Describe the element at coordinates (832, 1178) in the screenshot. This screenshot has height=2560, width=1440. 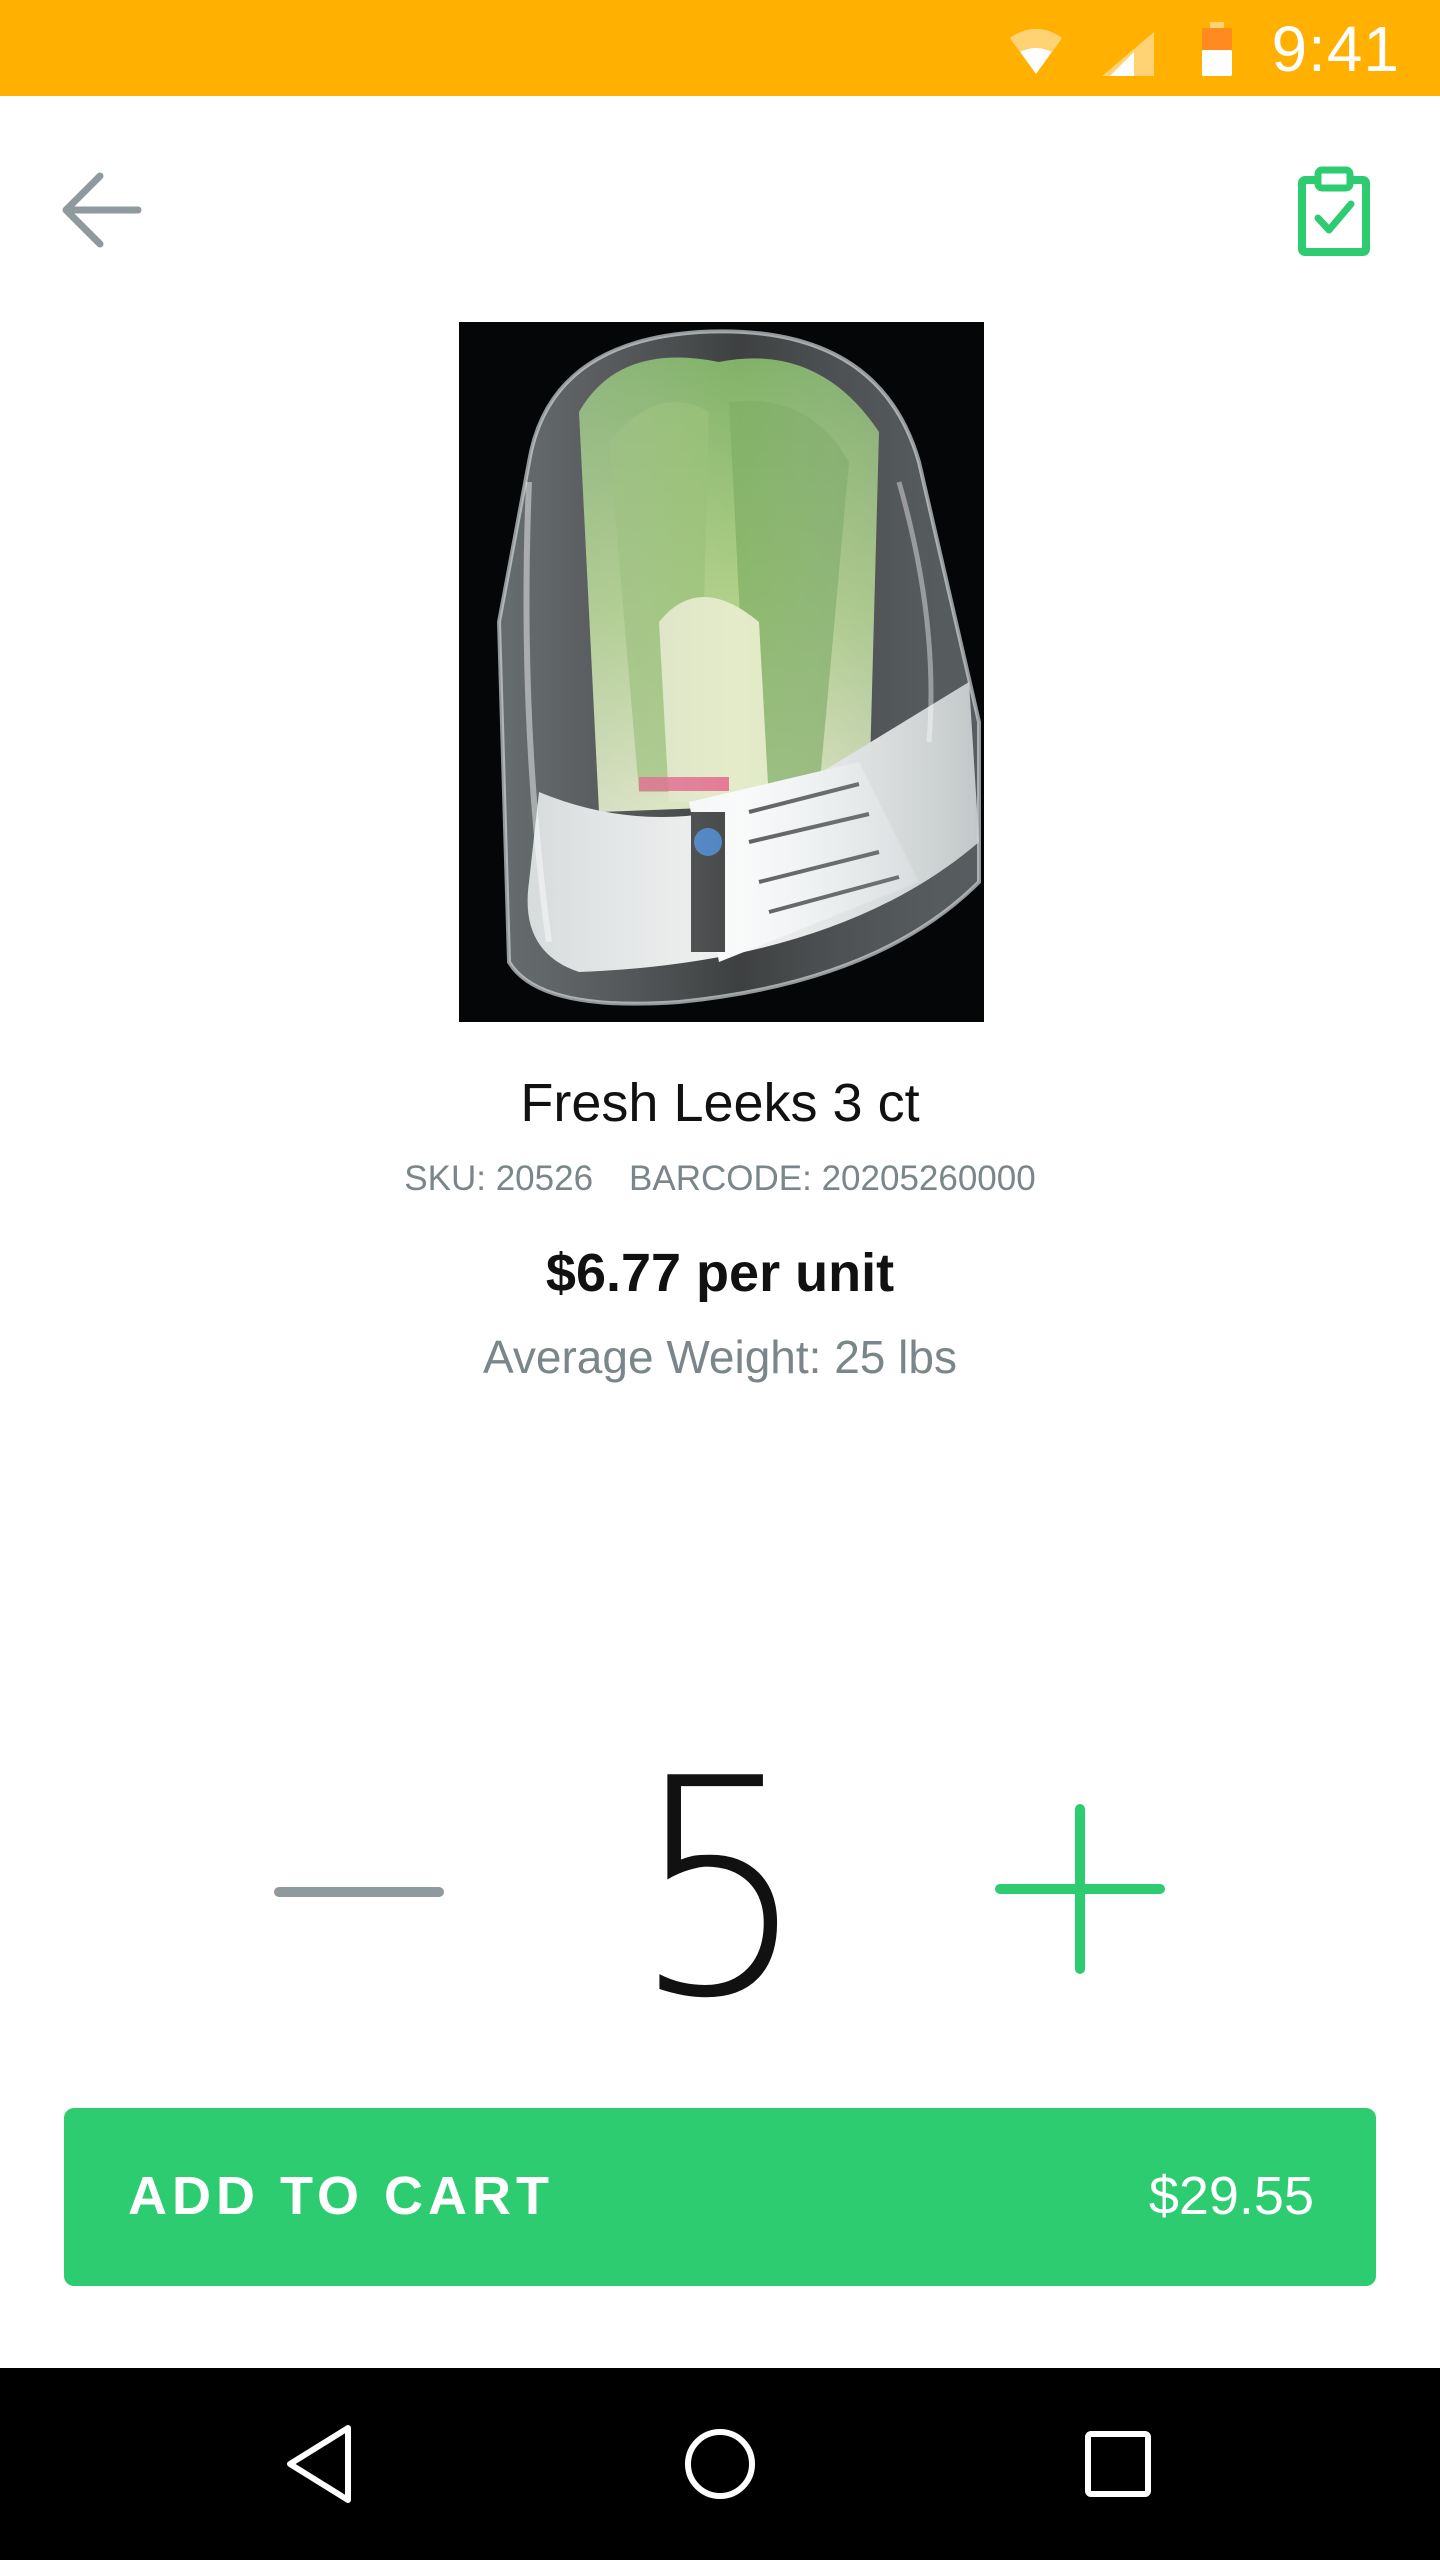
I see `product-barcode: BARCODE: 20205260000` at that location.